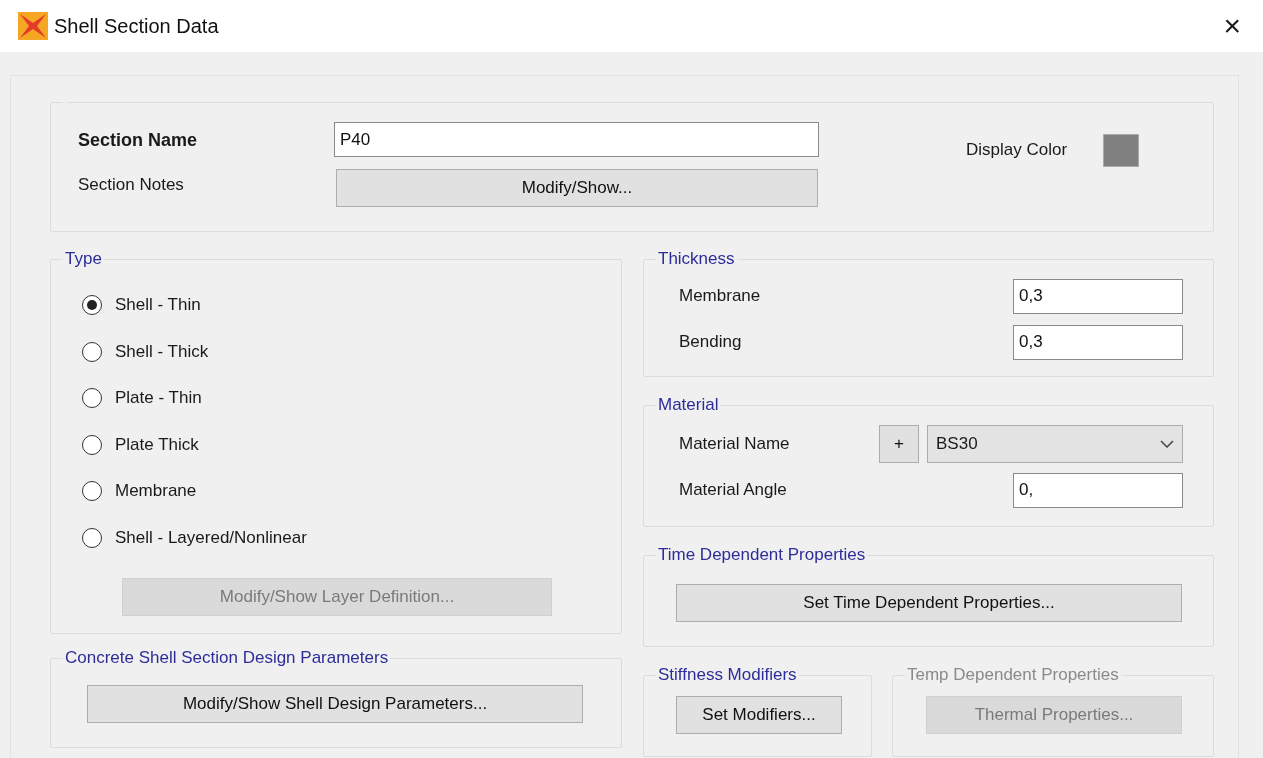 This screenshot has height=758, width=1263. Describe the element at coordinates (688, 404) in the screenshot. I see `group-title: Material` at that location.